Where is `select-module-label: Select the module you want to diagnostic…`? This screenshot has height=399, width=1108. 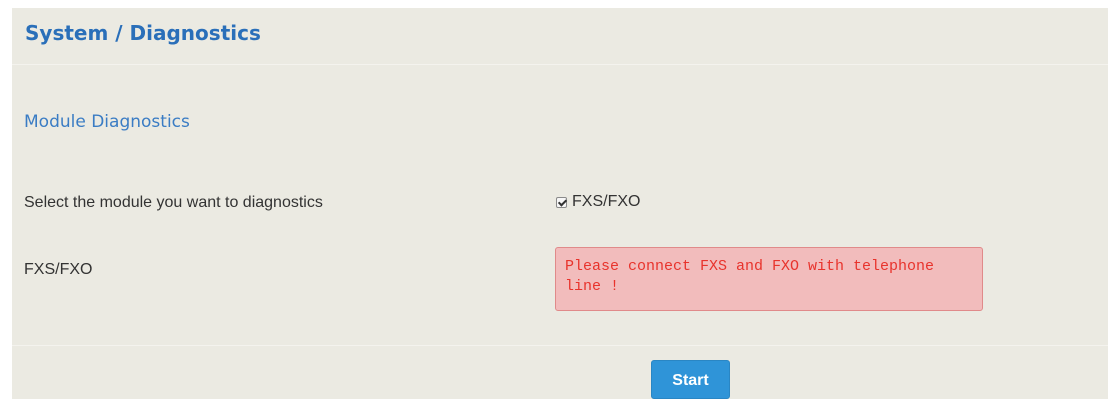 select-module-label: Select the module you want to diagnostic… is located at coordinates (173, 202).